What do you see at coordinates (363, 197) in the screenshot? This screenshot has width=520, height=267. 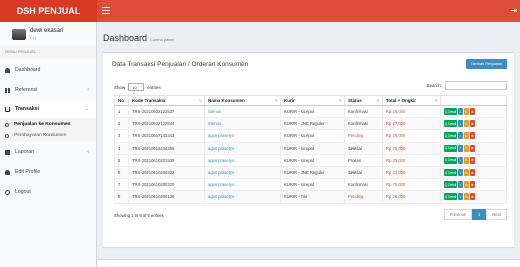 I see `cell-status: Pending` at bounding box center [363, 197].